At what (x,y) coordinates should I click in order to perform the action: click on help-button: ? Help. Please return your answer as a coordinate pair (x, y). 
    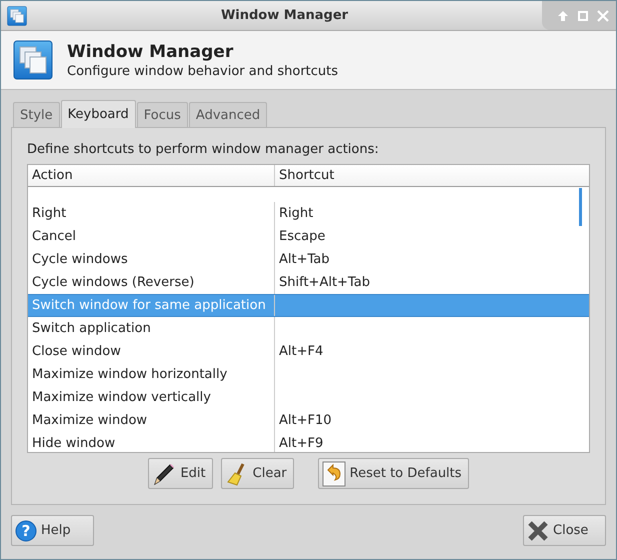
    Looking at the image, I should click on (52, 530).